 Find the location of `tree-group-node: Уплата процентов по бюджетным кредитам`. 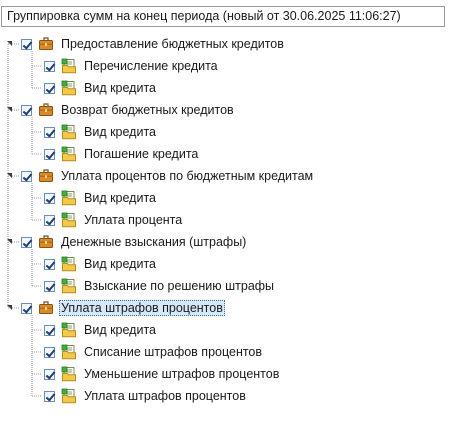

tree-group-node: Уплата процентов по бюджетным кредитам is located at coordinates (160, 176).